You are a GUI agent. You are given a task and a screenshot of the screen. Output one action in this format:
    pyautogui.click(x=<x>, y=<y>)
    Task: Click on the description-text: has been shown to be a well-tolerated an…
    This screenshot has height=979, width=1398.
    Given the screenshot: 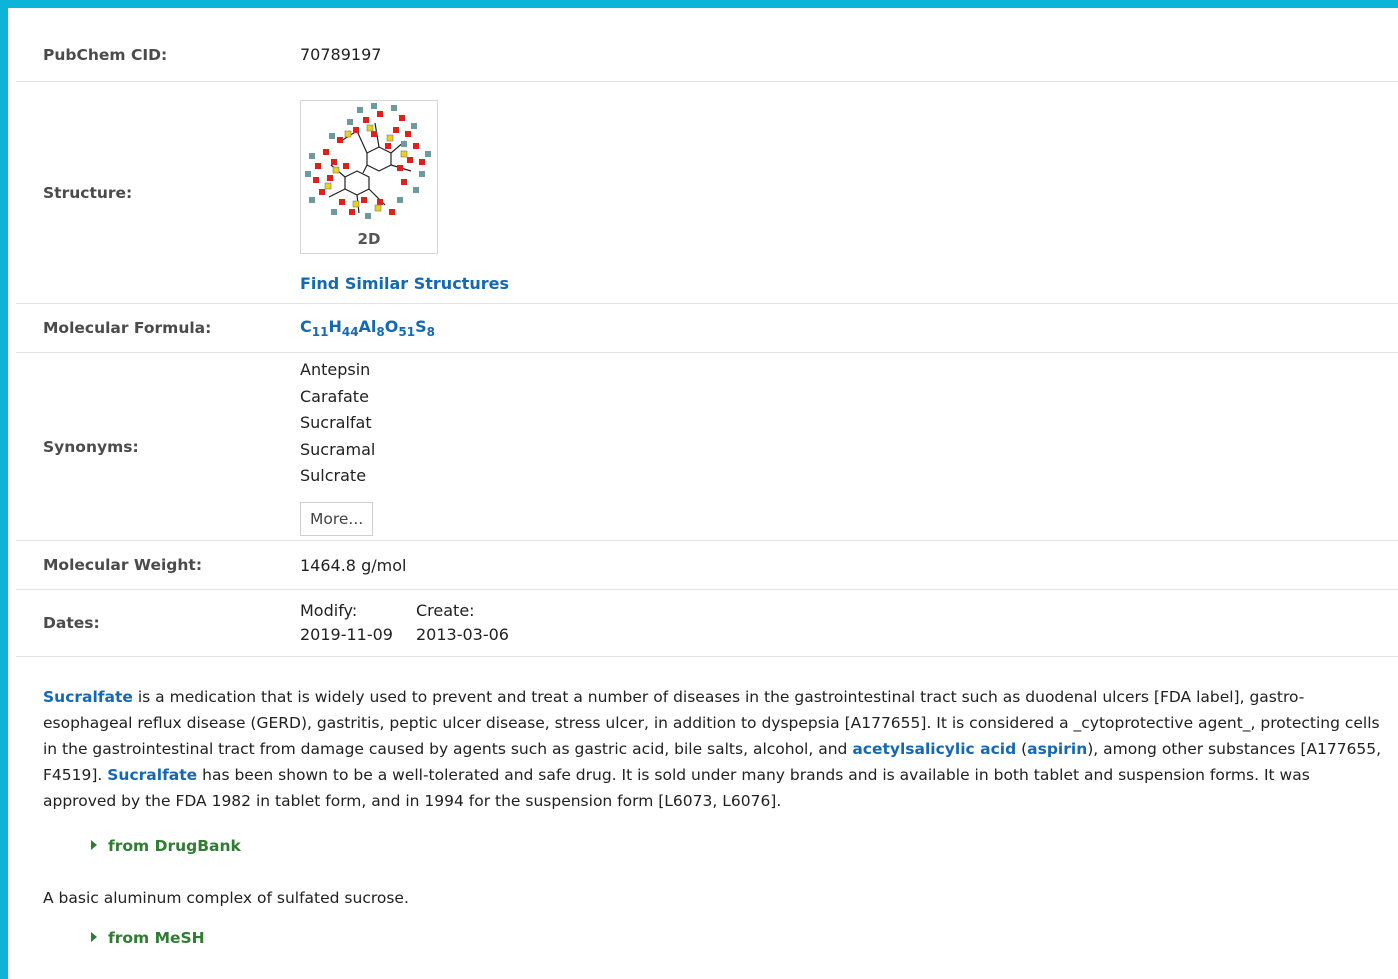 What is the action you would take?
    pyautogui.click(x=676, y=788)
    